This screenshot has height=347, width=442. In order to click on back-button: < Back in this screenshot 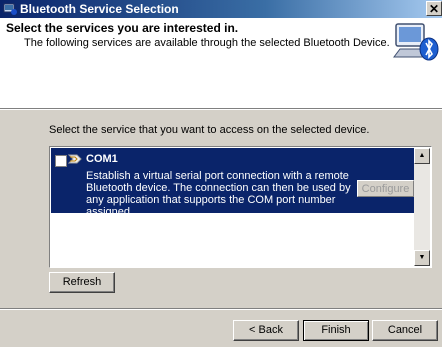, I will do `click(266, 330)`.